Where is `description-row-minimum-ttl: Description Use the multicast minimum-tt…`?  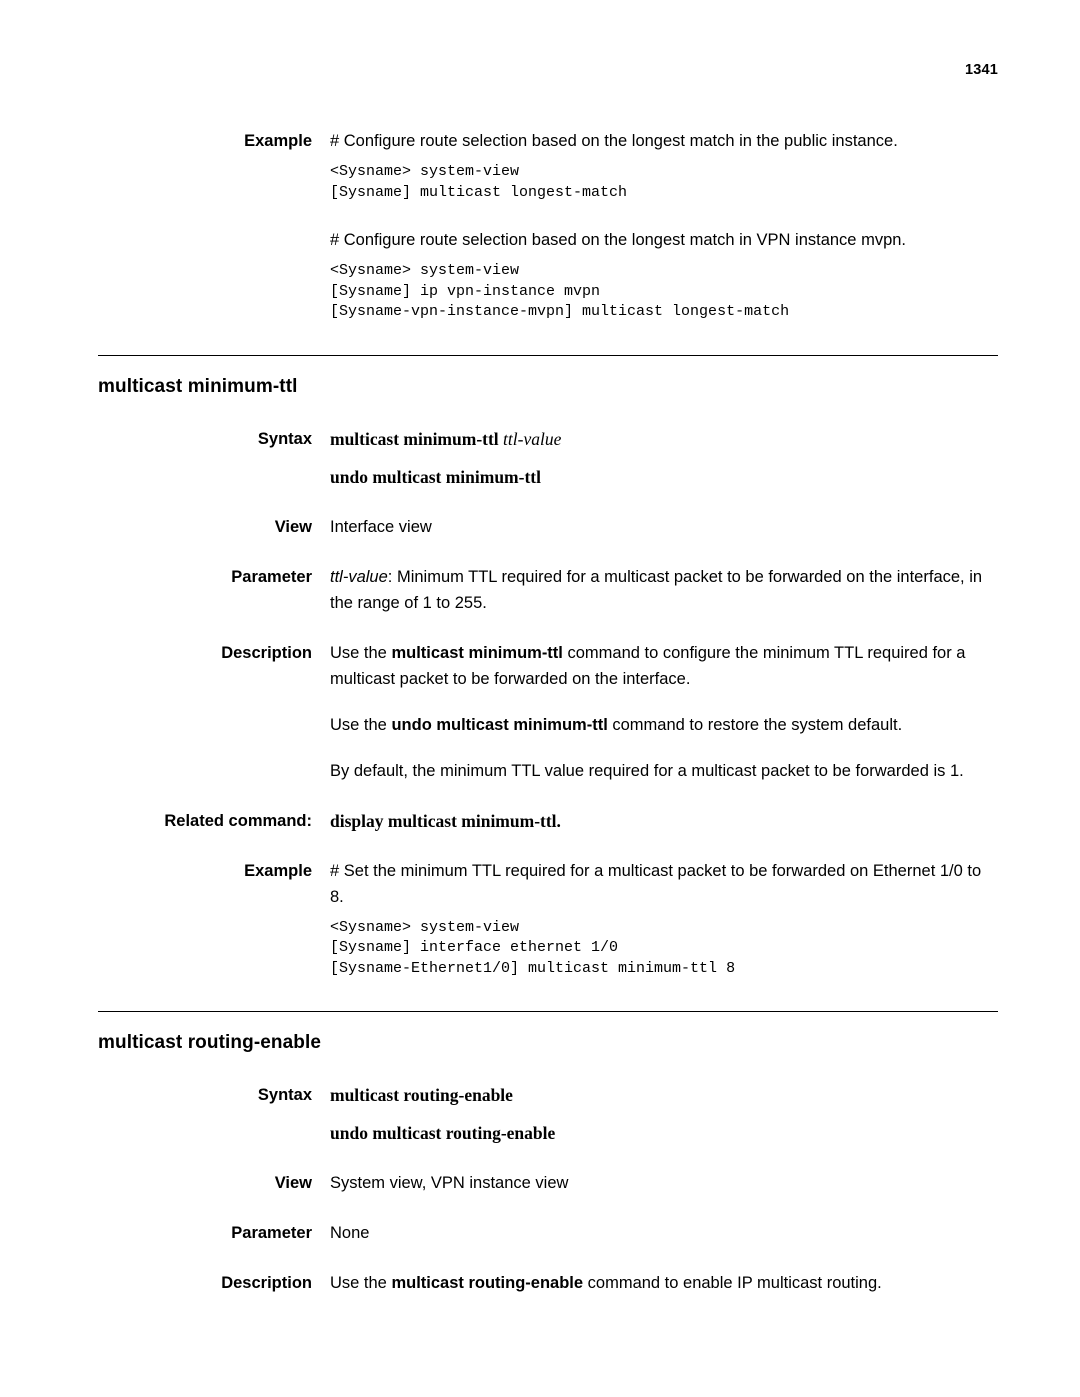
description-row-minimum-ttl: Description Use the multicast minimum-tt… is located at coordinates (548, 712).